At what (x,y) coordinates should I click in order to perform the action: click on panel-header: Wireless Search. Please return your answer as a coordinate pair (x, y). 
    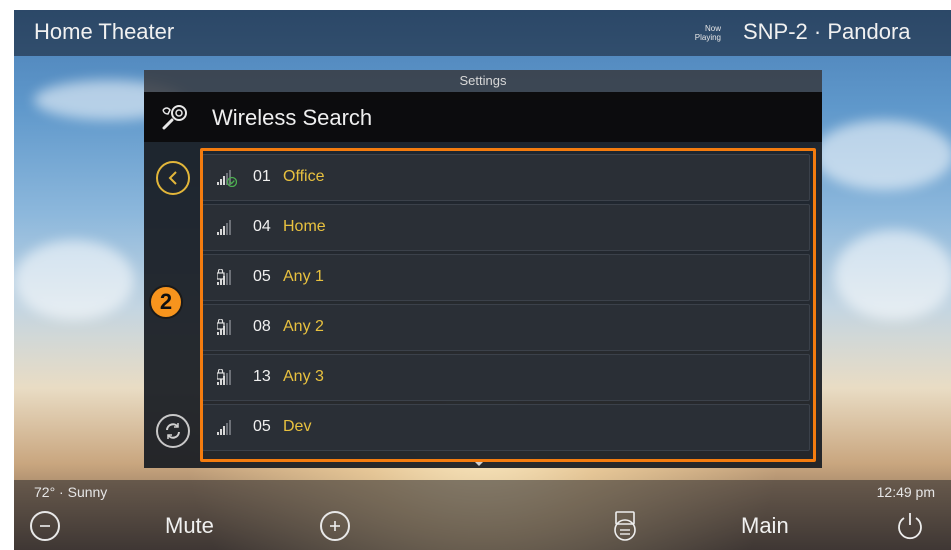
    Looking at the image, I should click on (483, 117).